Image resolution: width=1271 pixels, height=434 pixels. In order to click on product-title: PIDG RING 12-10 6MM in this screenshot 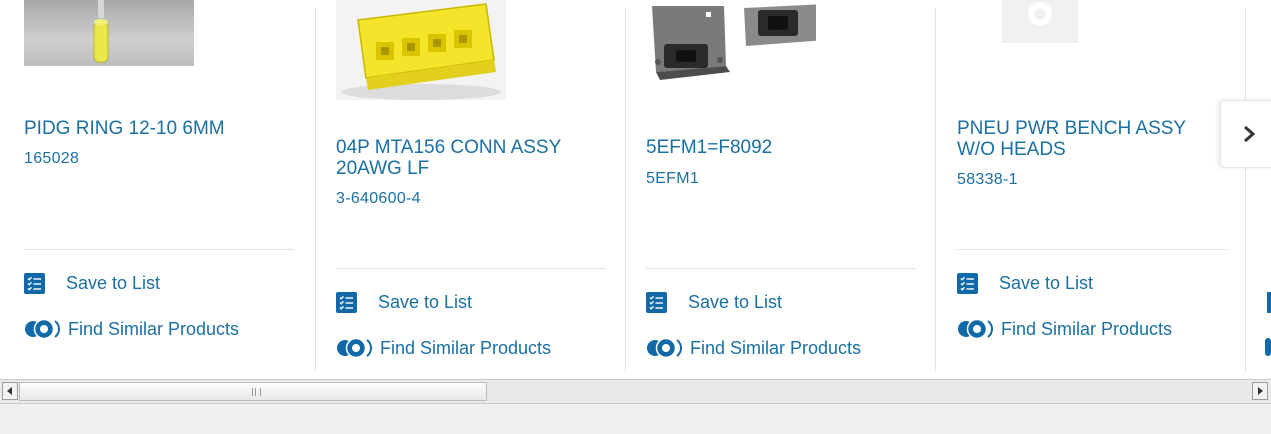, I will do `click(159, 128)`.